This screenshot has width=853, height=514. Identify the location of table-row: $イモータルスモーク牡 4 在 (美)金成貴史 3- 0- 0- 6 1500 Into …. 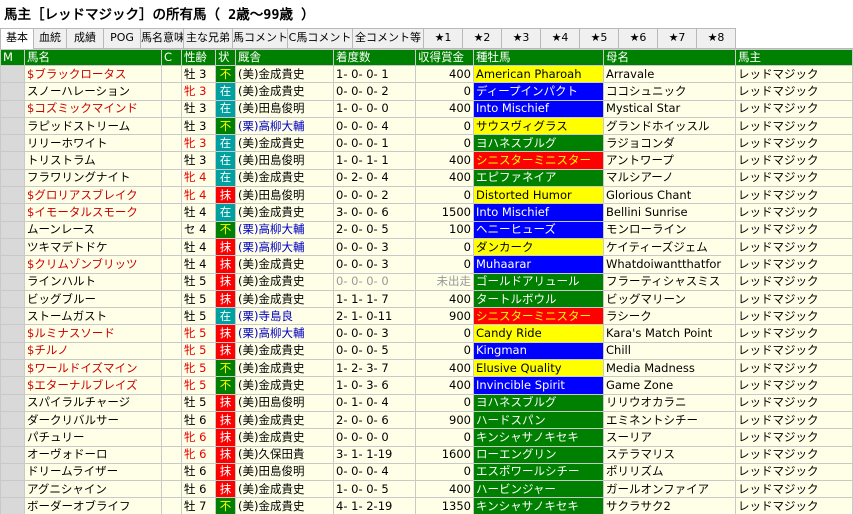
(426, 212).